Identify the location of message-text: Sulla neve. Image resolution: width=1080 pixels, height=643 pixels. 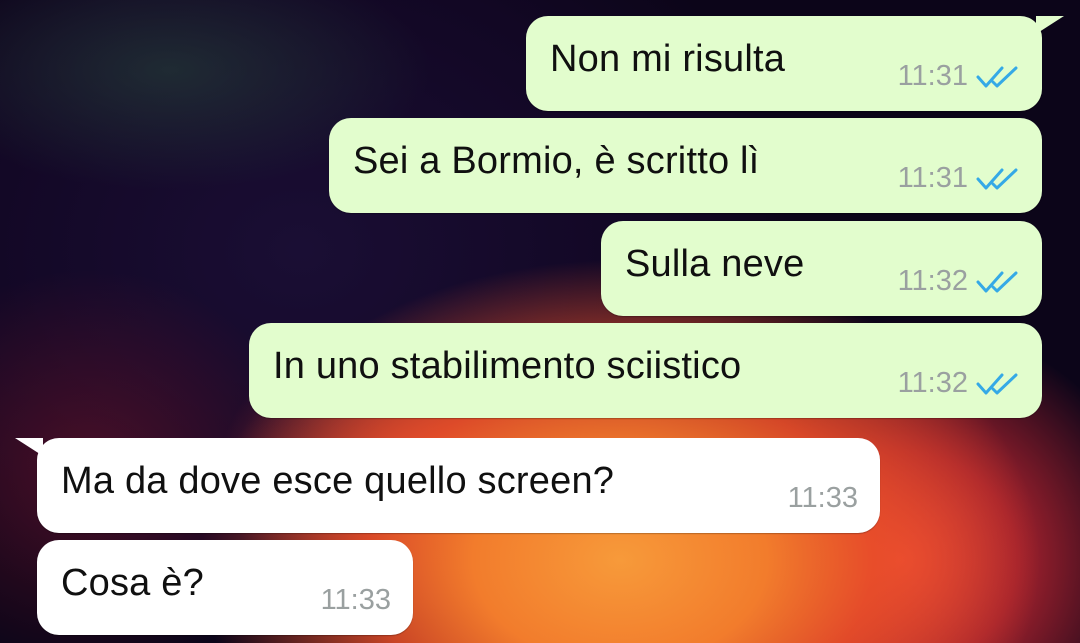
(715, 264).